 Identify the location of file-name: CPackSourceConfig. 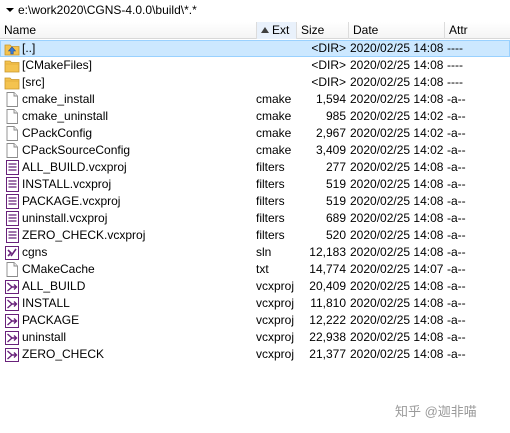
(76, 150).